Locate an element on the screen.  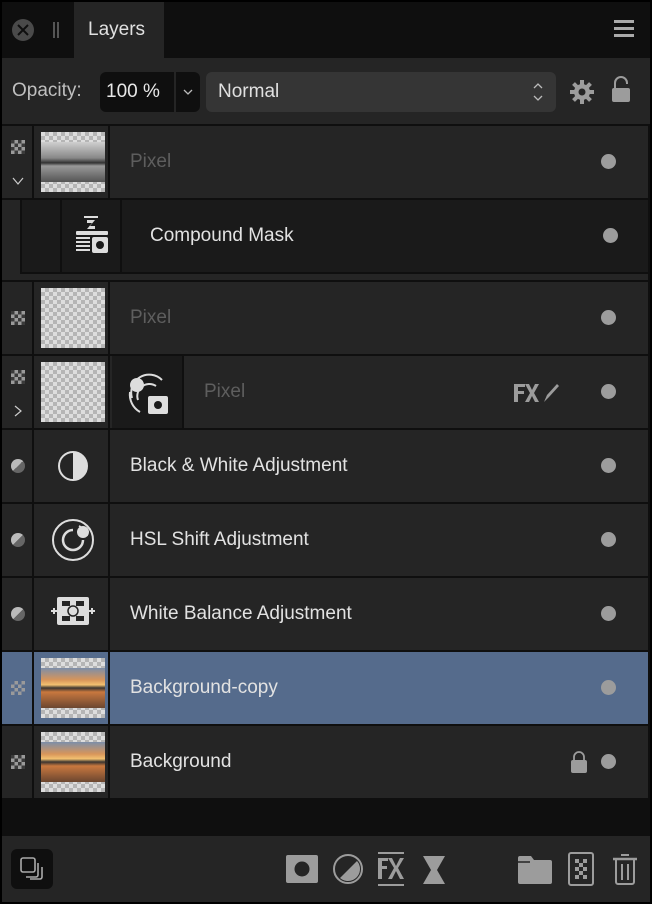
hourglass-filter-icon is located at coordinates (434, 870).